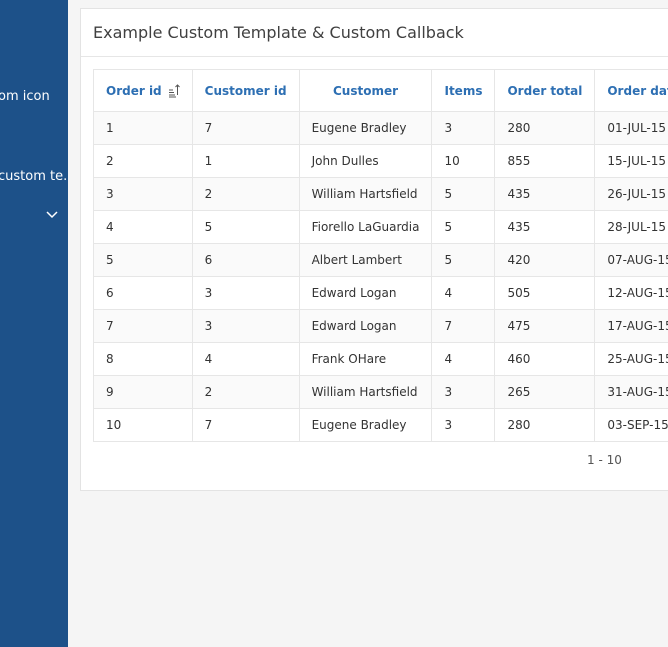 The height and width of the screenshot is (647, 668). What do you see at coordinates (365, 260) in the screenshot?
I see `customer-cell: Albert Lambert` at bounding box center [365, 260].